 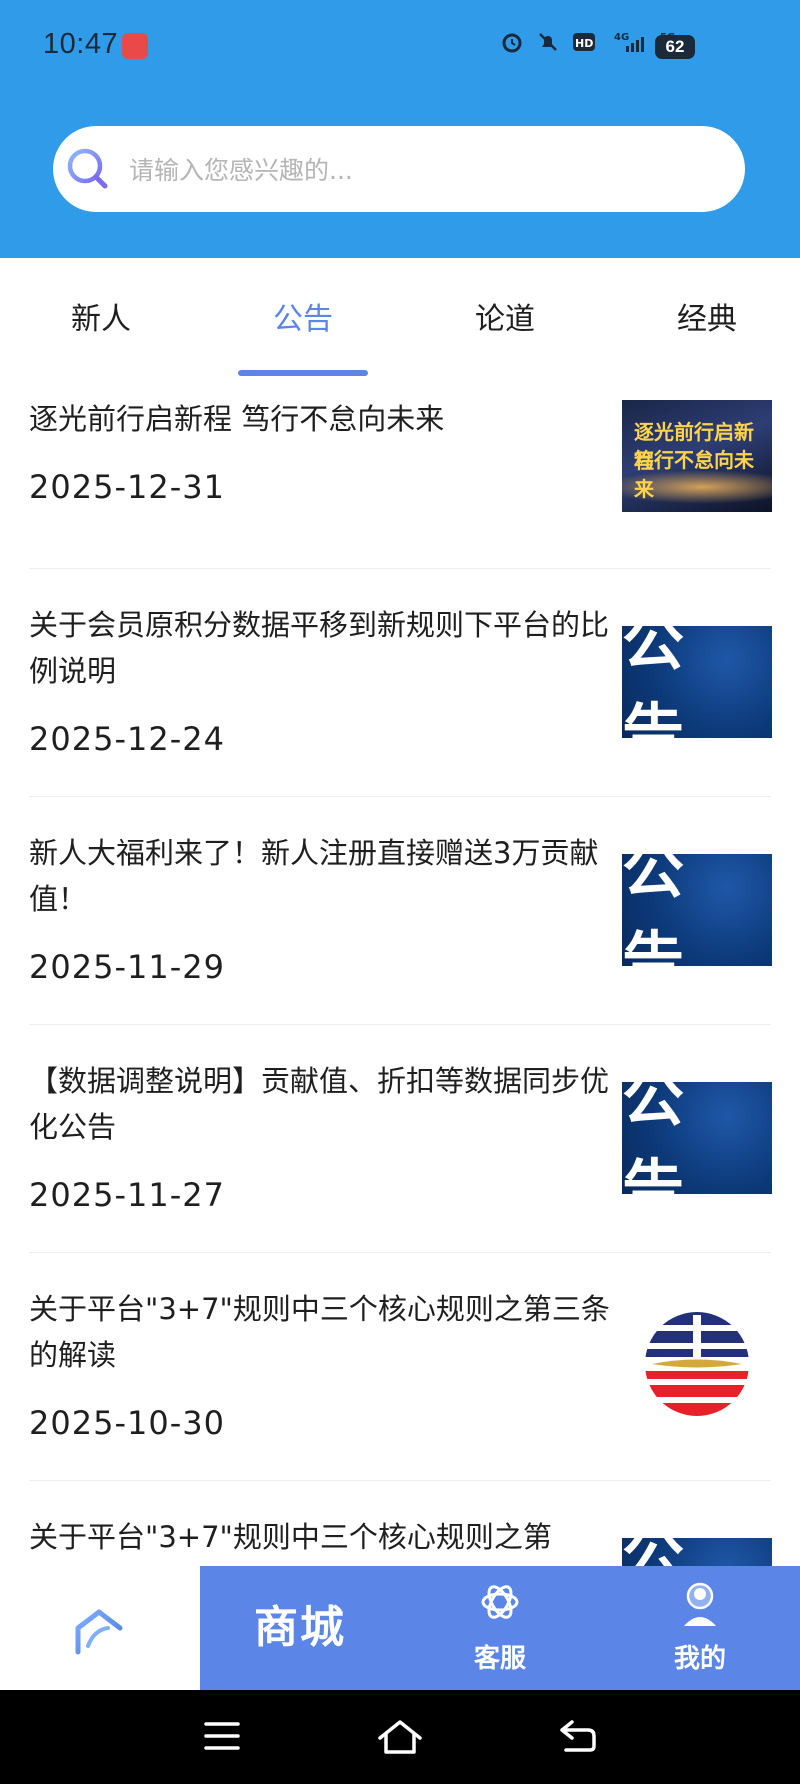 I want to click on list-item: 【数据调整说明】贡献值、折扣等数据同步优化公告 2025-11-27 公告, so click(x=400, y=1138).